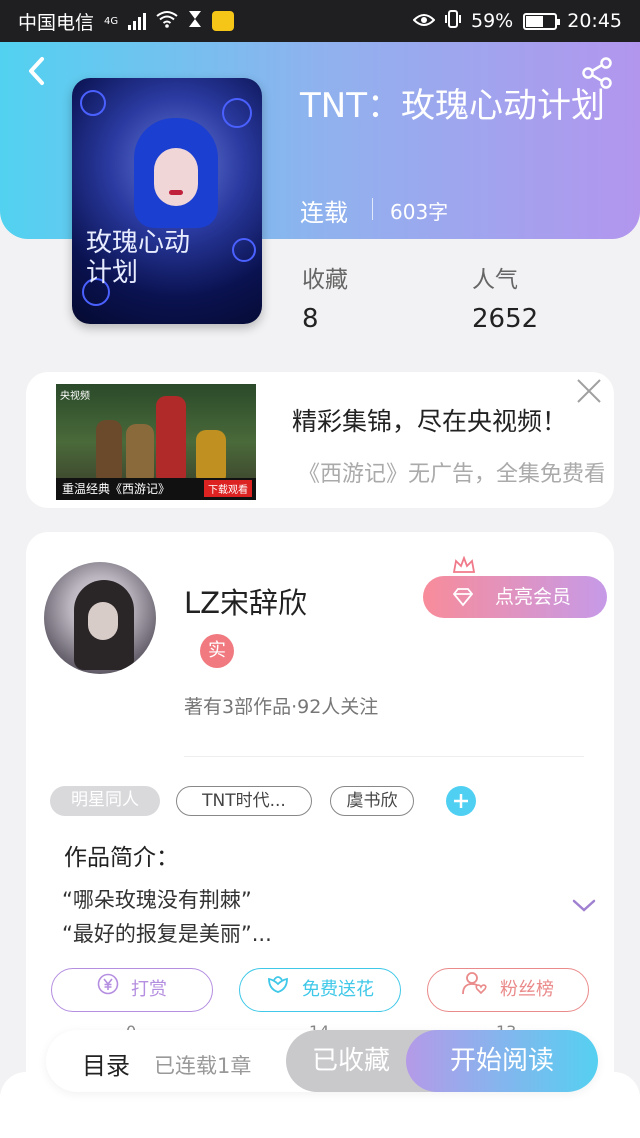 This screenshot has width=640, height=1138. What do you see at coordinates (223, 21) in the screenshot?
I see `app-notification-icon` at bounding box center [223, 21].